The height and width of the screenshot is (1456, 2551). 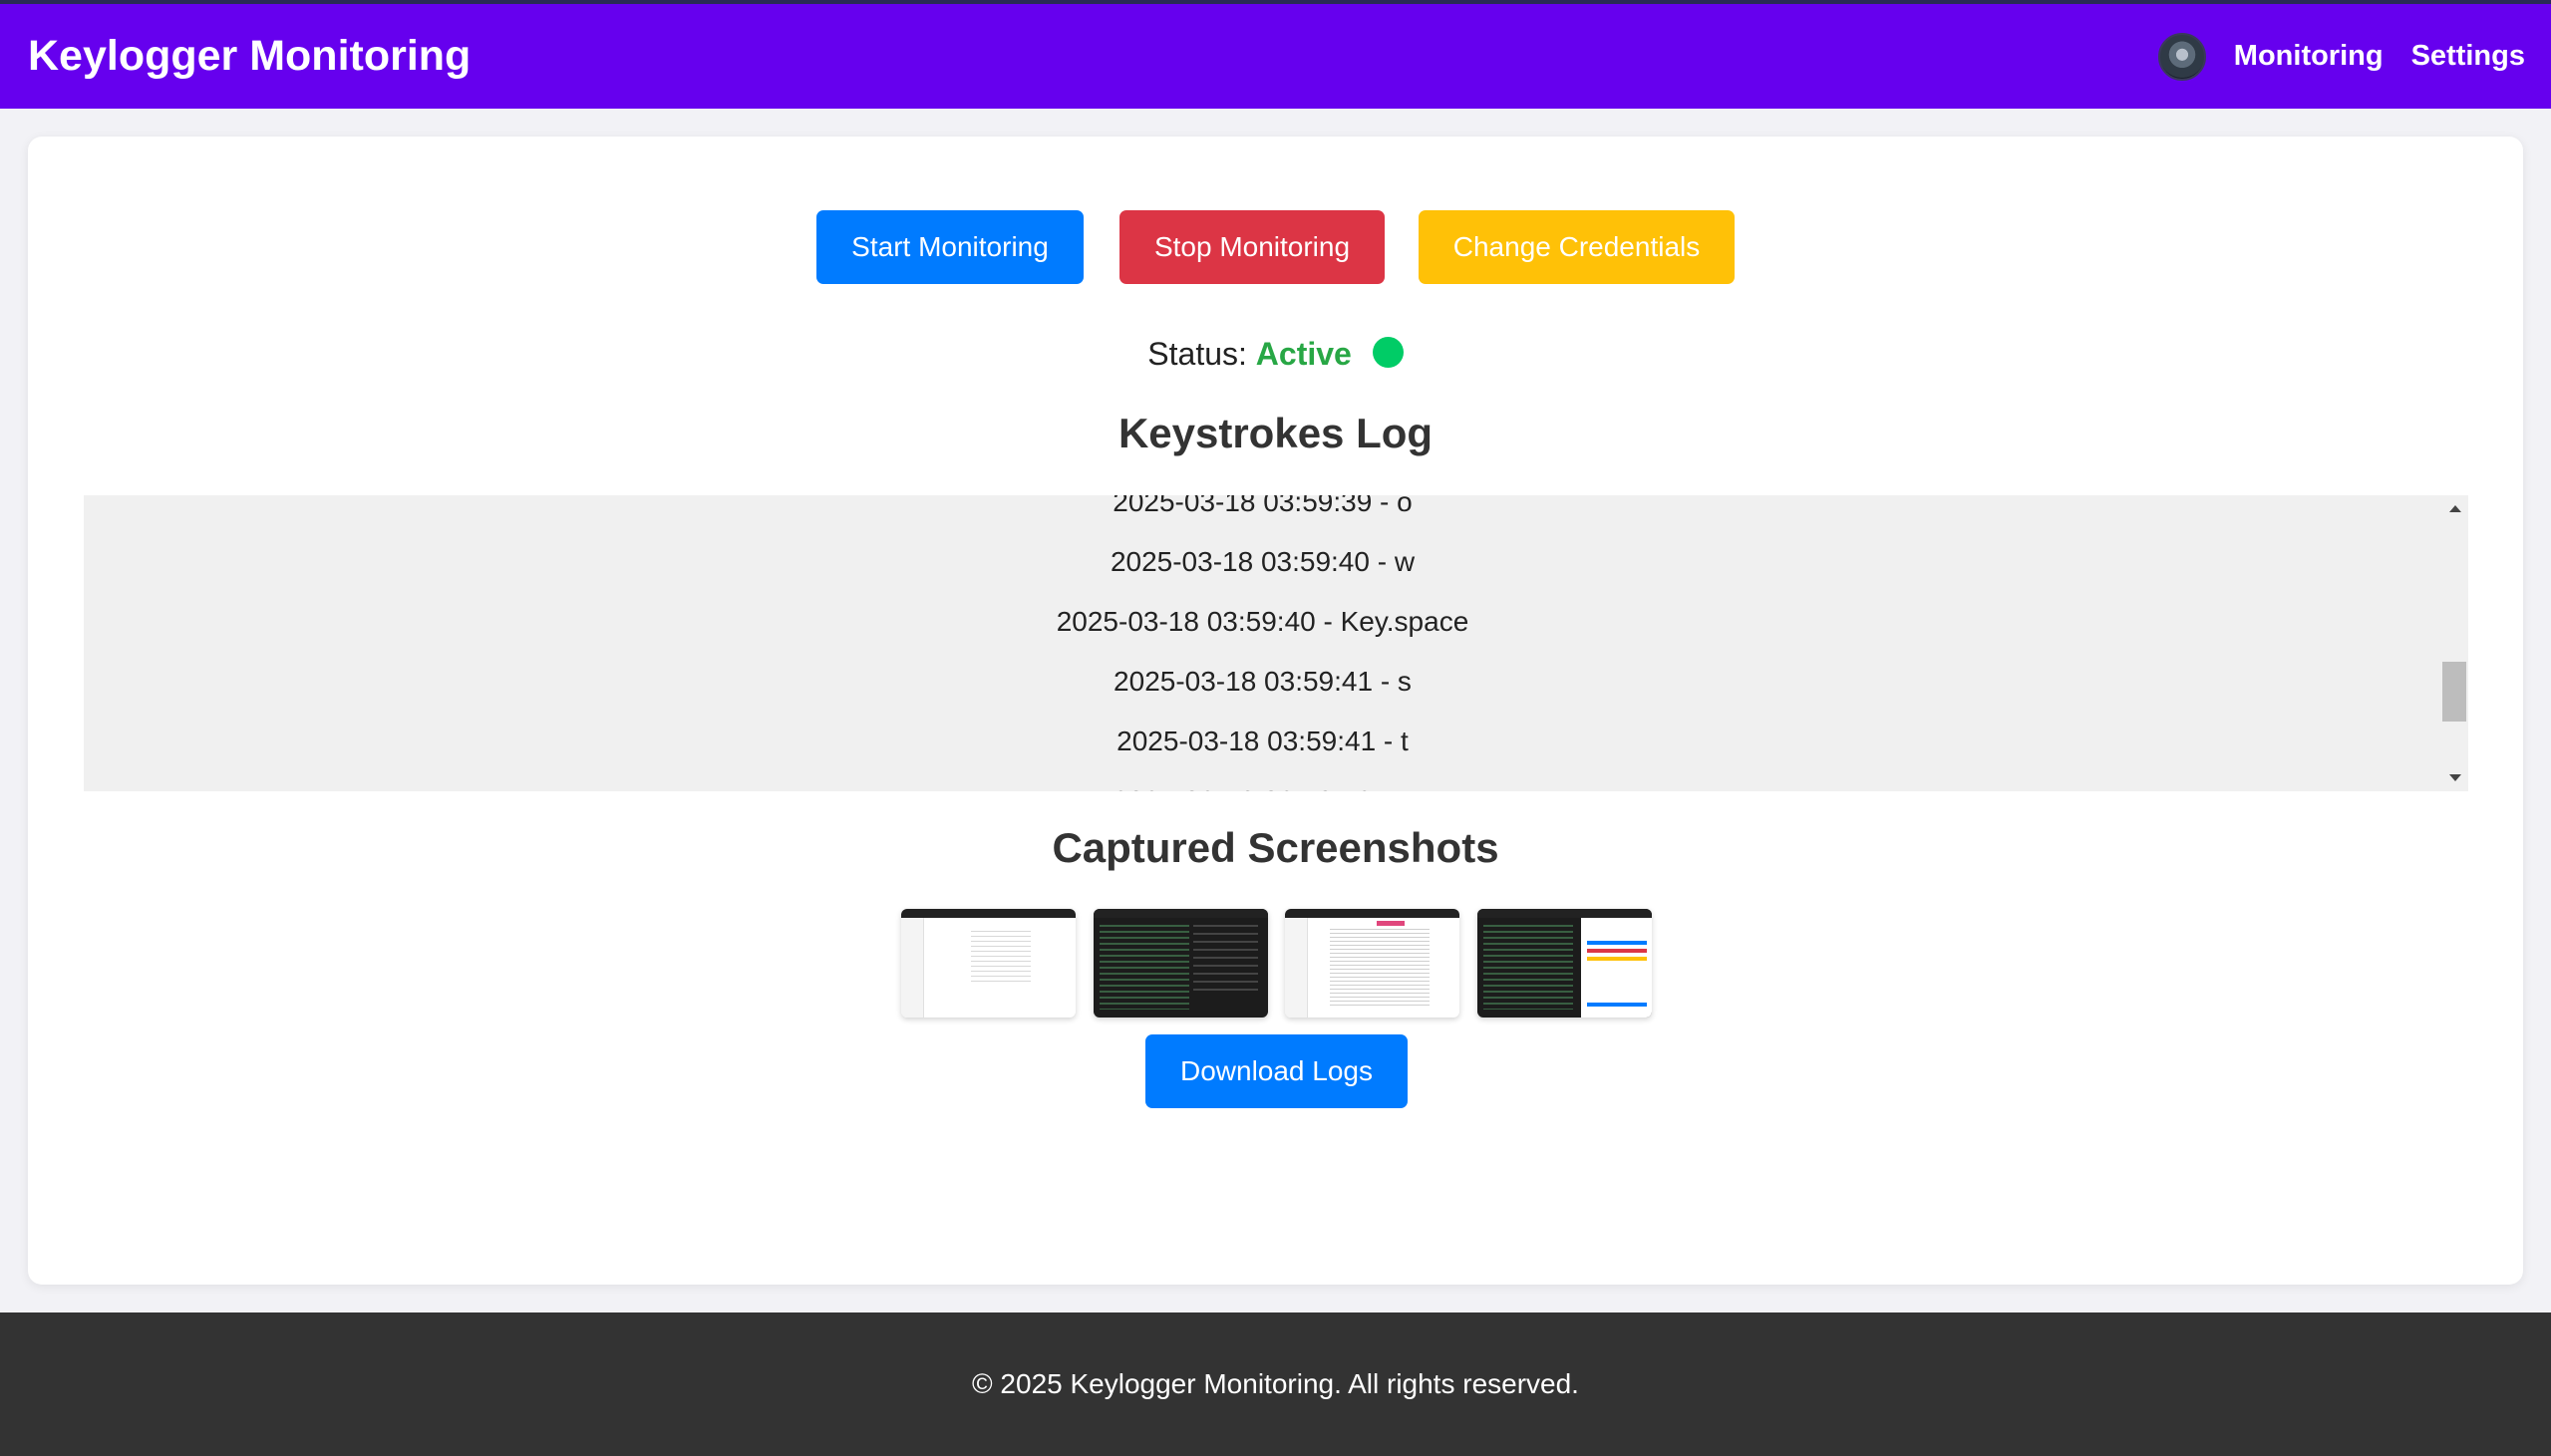 I want to click on status-indicator-icon, so click(x=1388, y=352).